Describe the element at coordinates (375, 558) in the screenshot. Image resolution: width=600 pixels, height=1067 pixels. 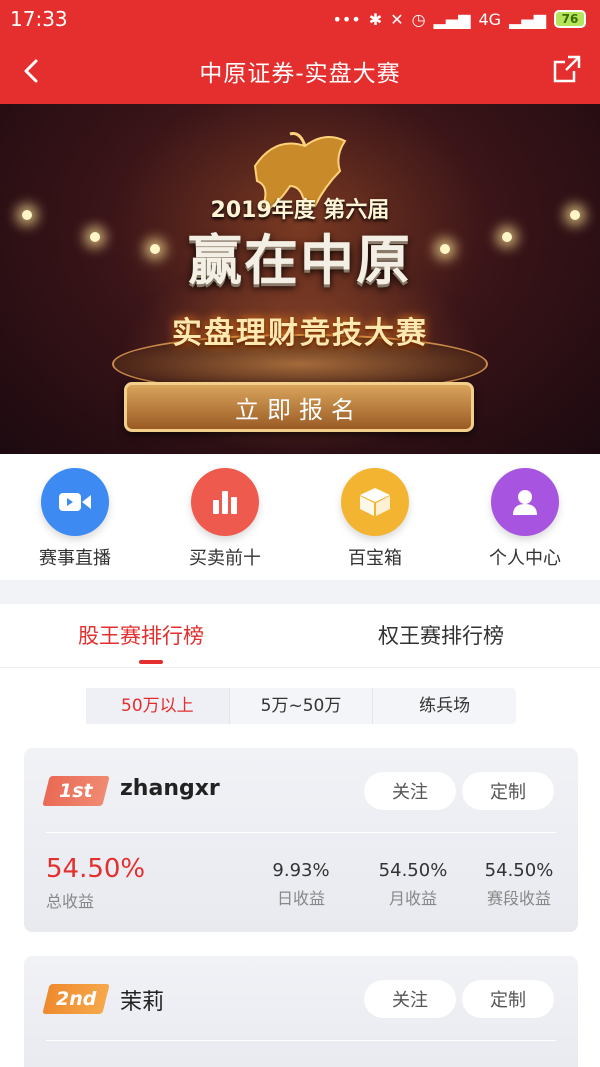
I see `quick-link-label: 百宝箱` at that location.